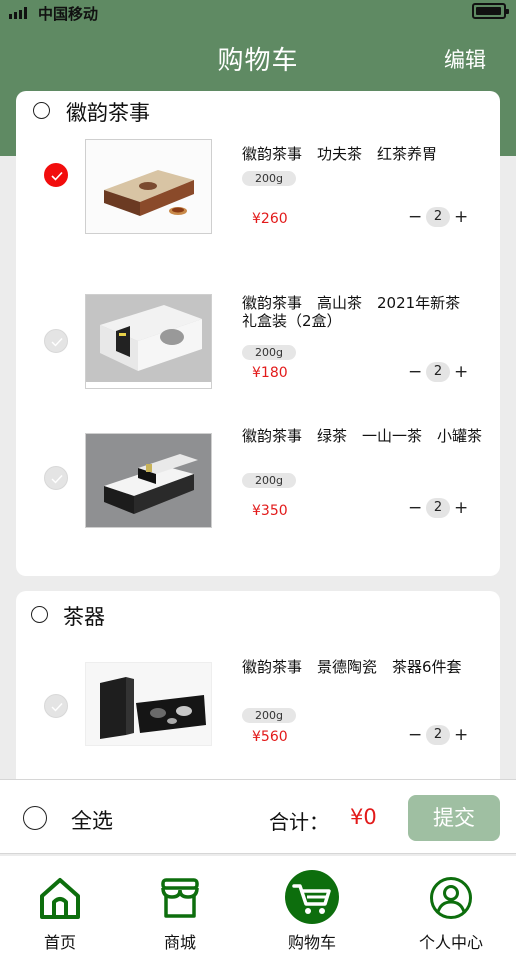 Image resolution: width=516 pixels, height=960 pixels. I want to click on tab-label: 首页, so click(59, 942).